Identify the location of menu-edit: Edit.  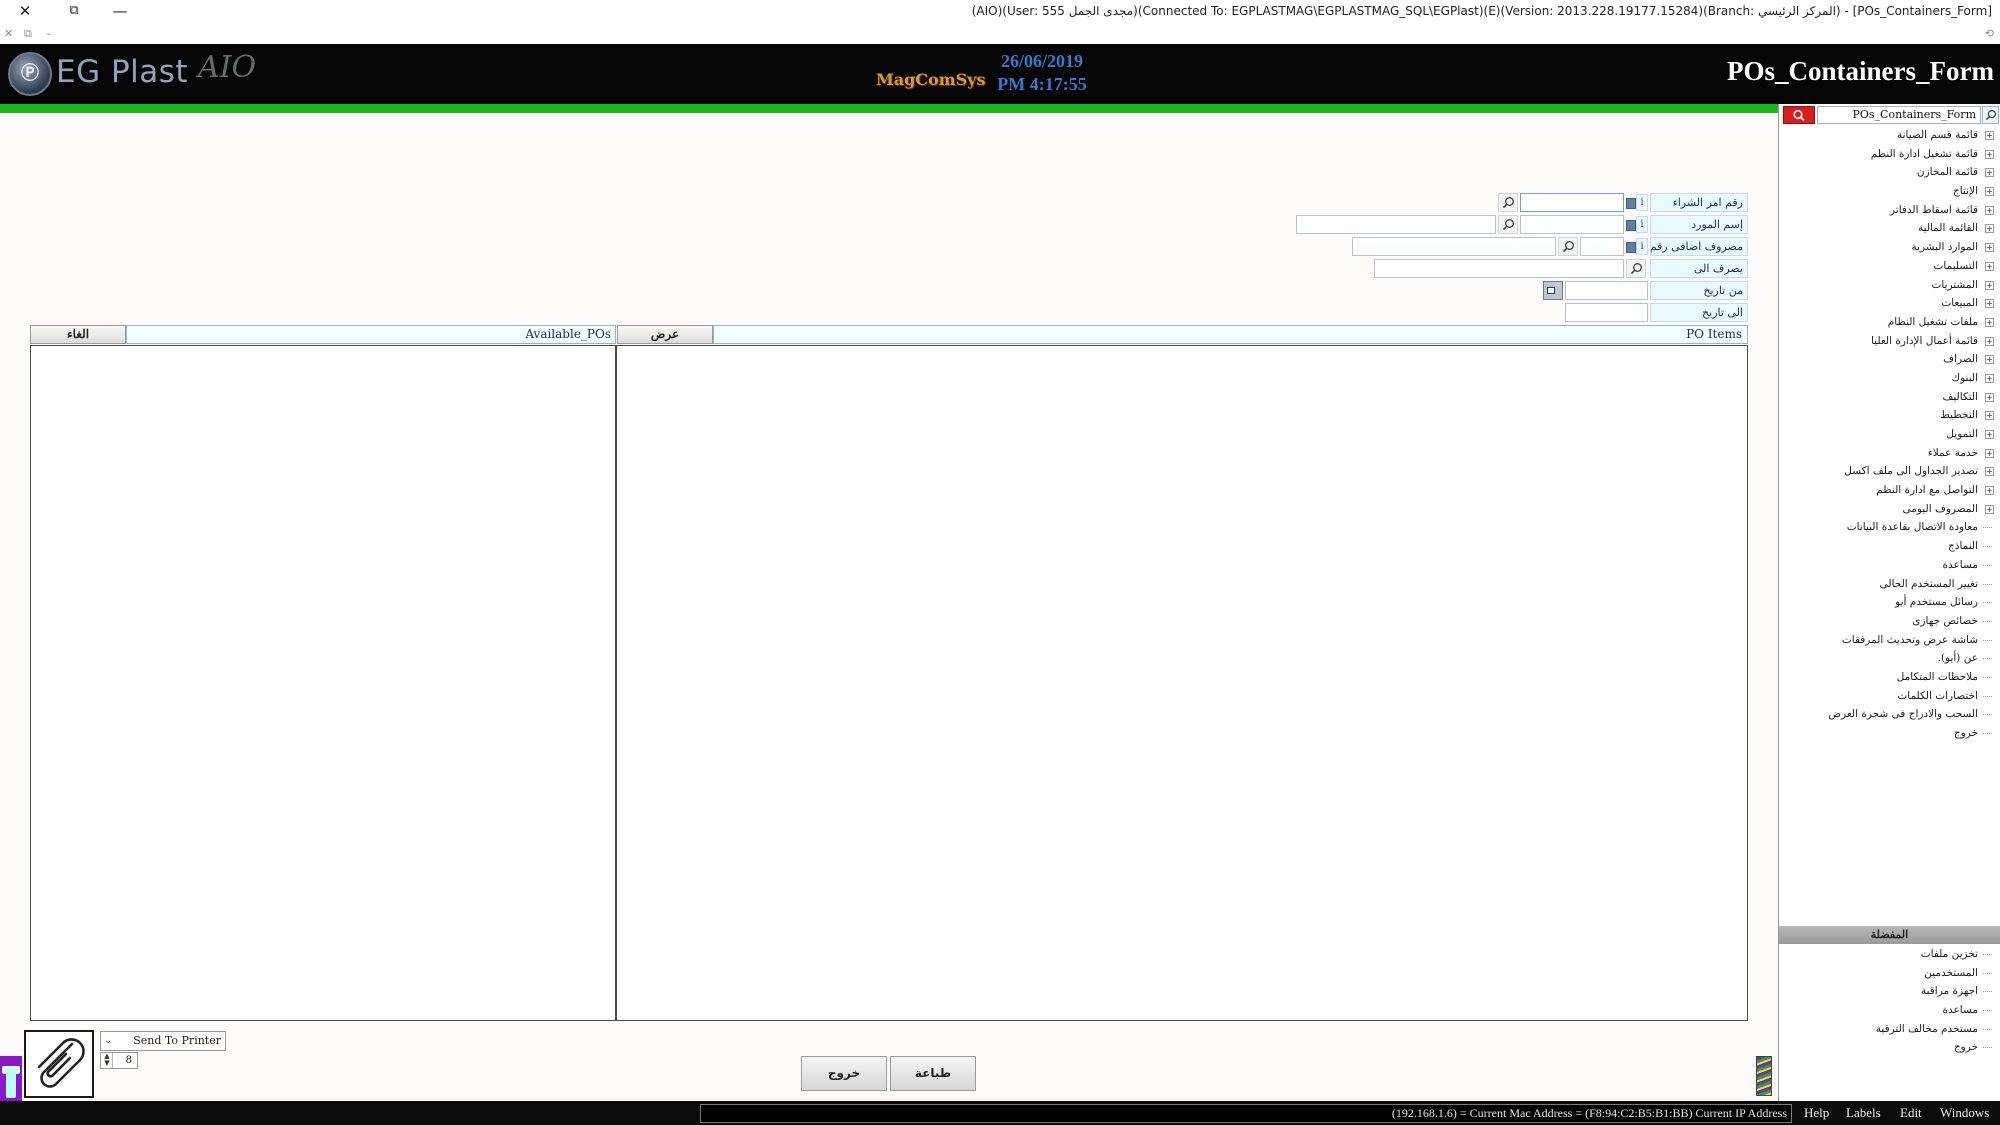
(1911, 1113).